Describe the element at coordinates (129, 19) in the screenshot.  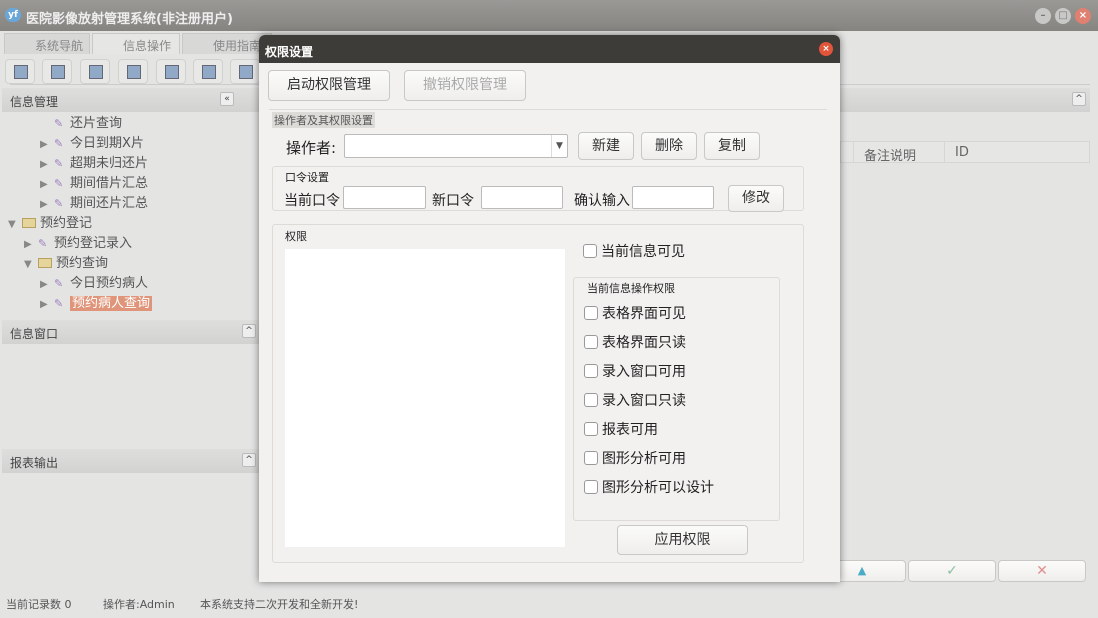
I see `window-title: 医院影像放射管理系统(非注册用户)` at that location.